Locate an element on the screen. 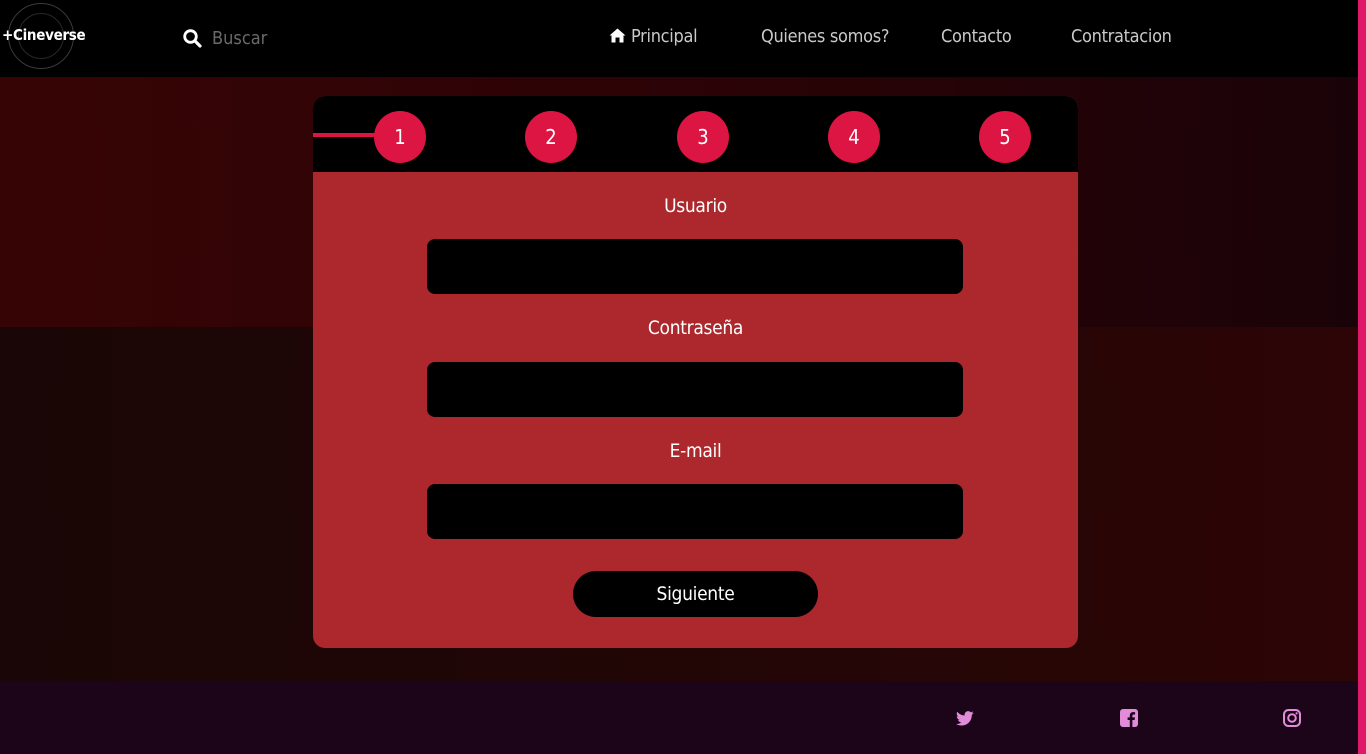 The height and width of the screenshot is (754, 1366). nav-link-contratacion: Contratacion is located at coordinates (1121, 36).